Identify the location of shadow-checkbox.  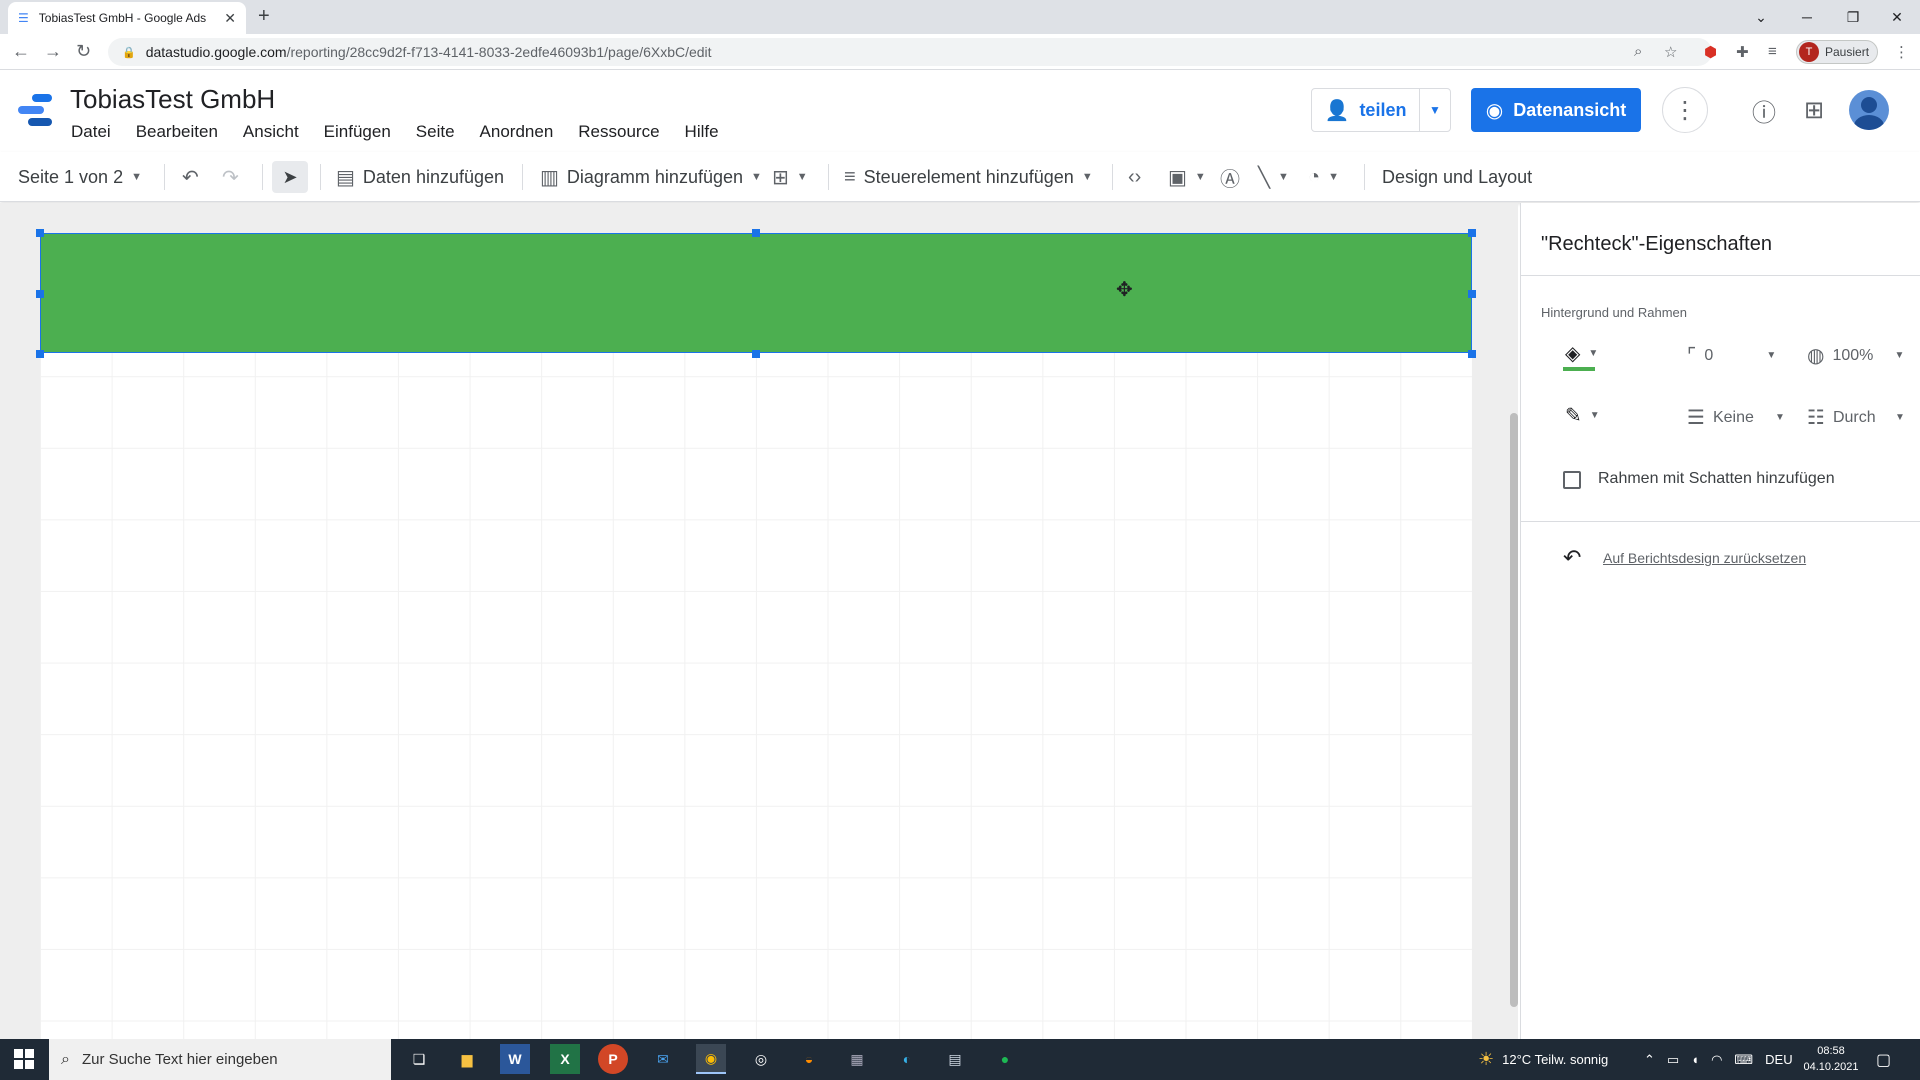
(1572, 480).